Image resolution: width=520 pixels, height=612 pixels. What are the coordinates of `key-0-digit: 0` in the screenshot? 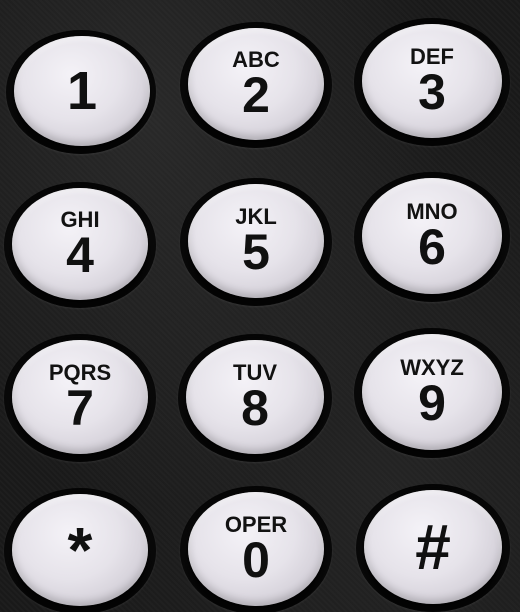 It's located at (256, 560).